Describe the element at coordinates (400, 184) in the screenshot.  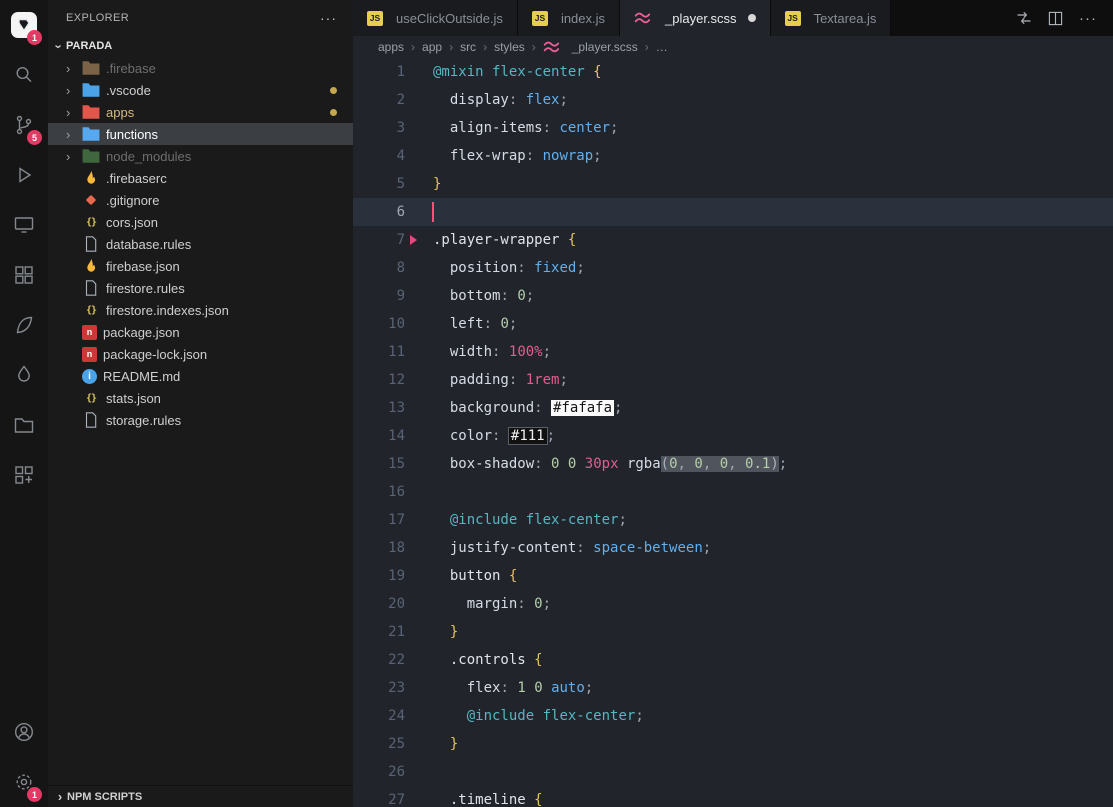
I see `line-number: 5` at that location.